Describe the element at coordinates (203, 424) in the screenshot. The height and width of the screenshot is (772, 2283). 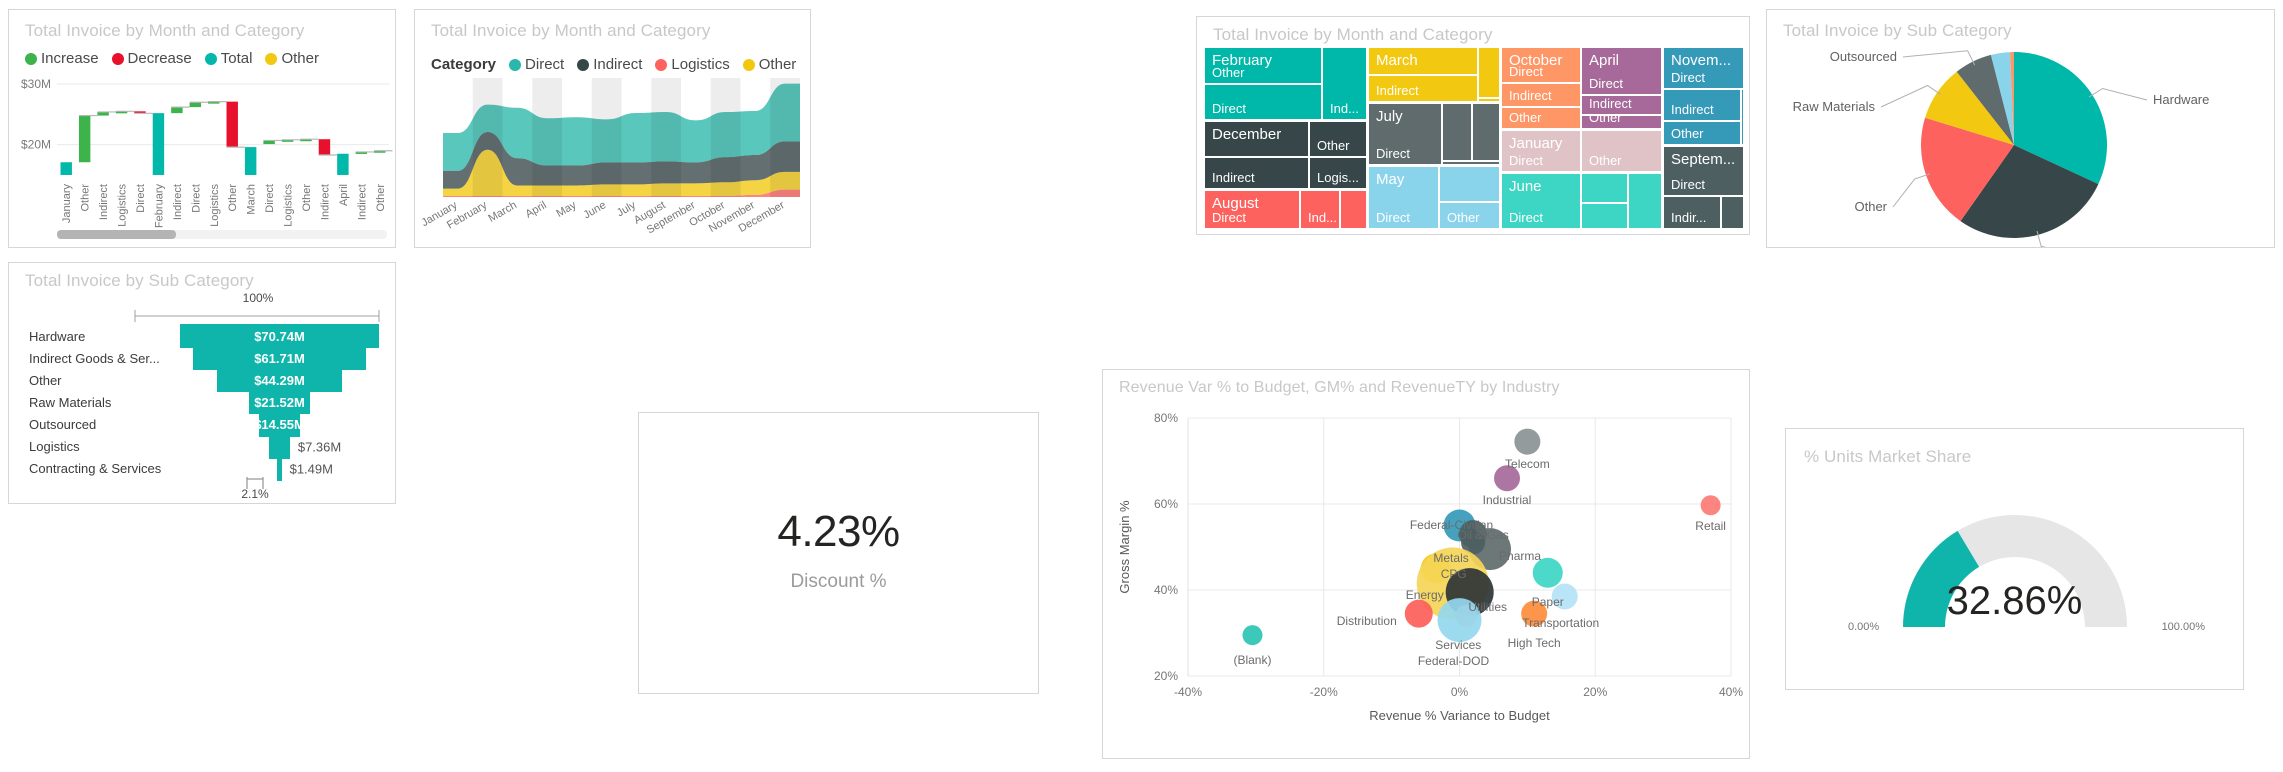
I see `funnel-row: Outsourced $14.55M` at that location.